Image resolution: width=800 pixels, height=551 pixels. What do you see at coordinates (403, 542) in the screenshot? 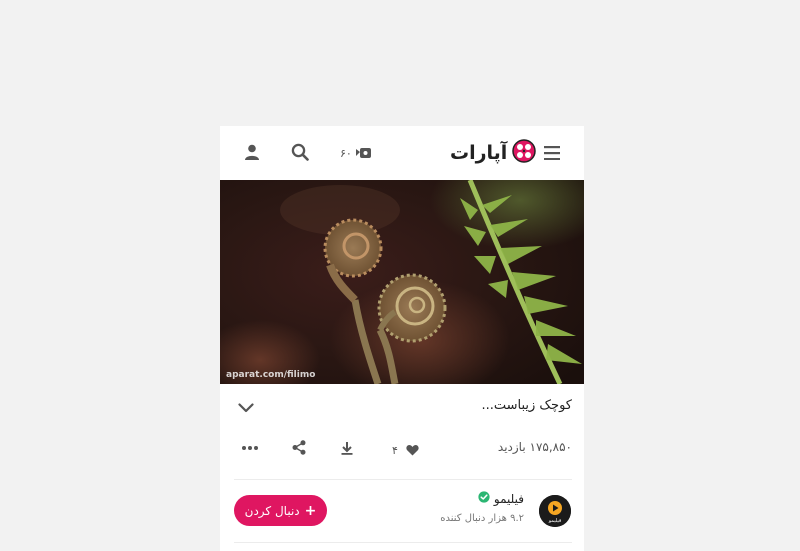
I see `divider-bottom` at bounding box center [403, 542].